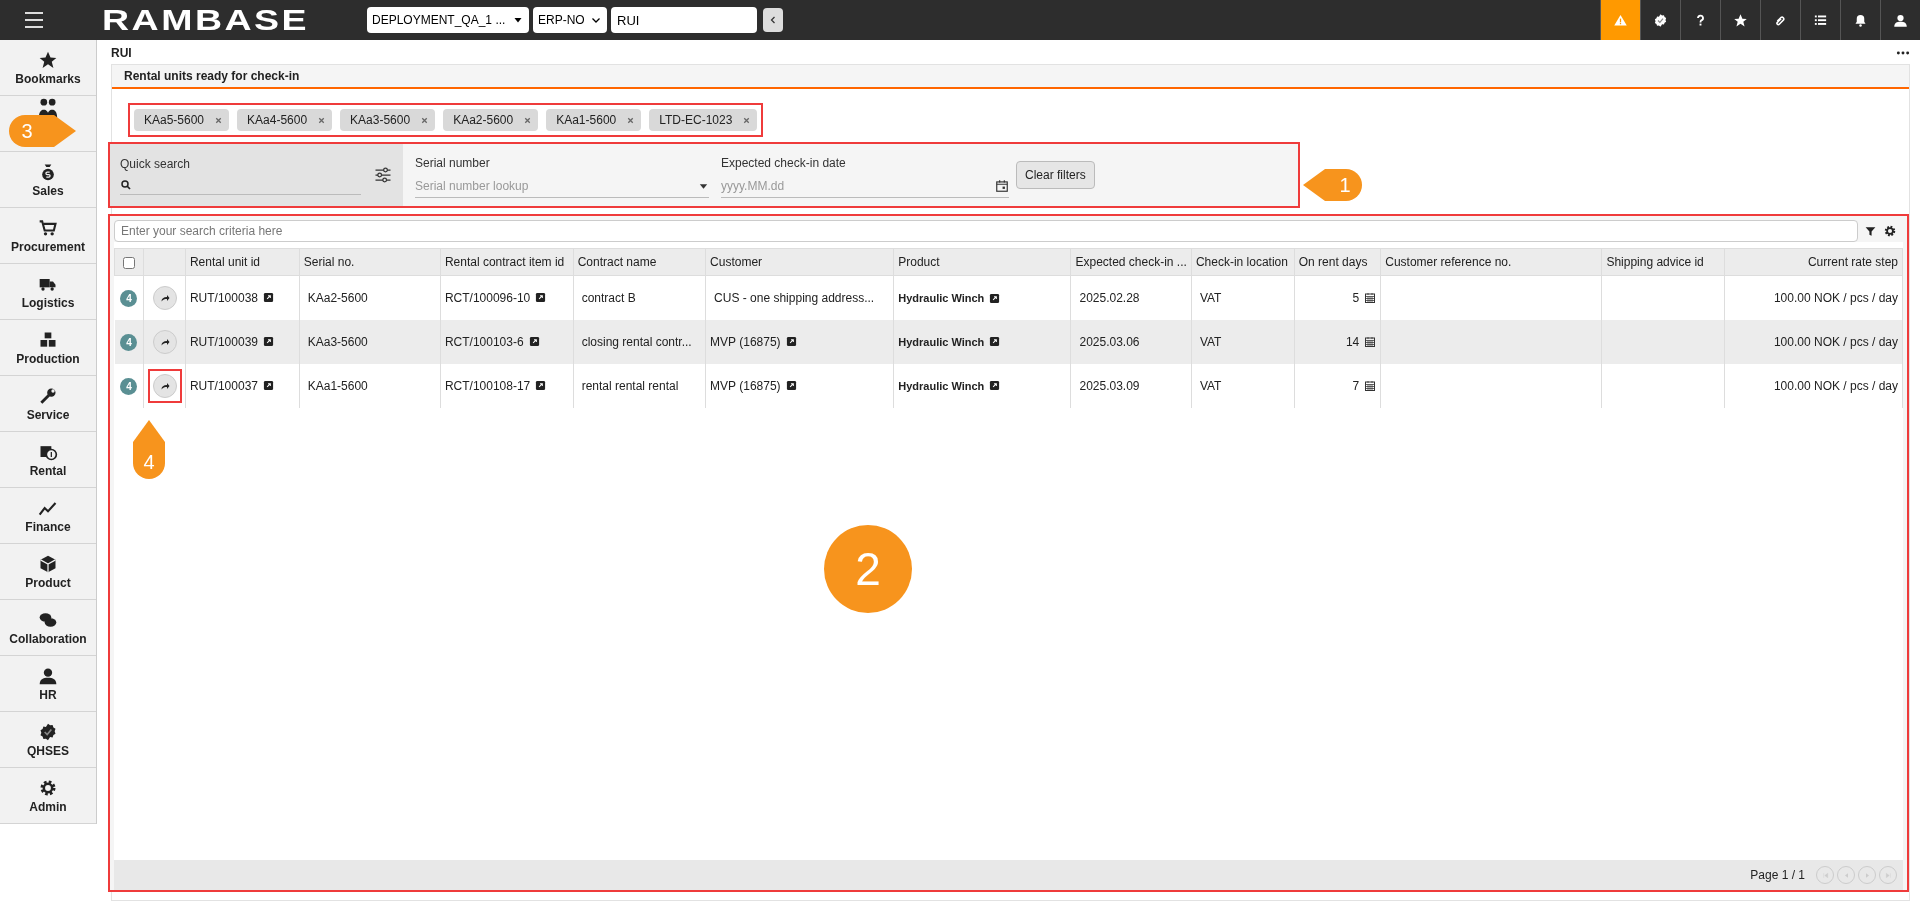 The image size is (1920, 911). Describe the element at coordinates (48, 236) in the screenshot. I see `sidebar-item: Procurement` at that location.